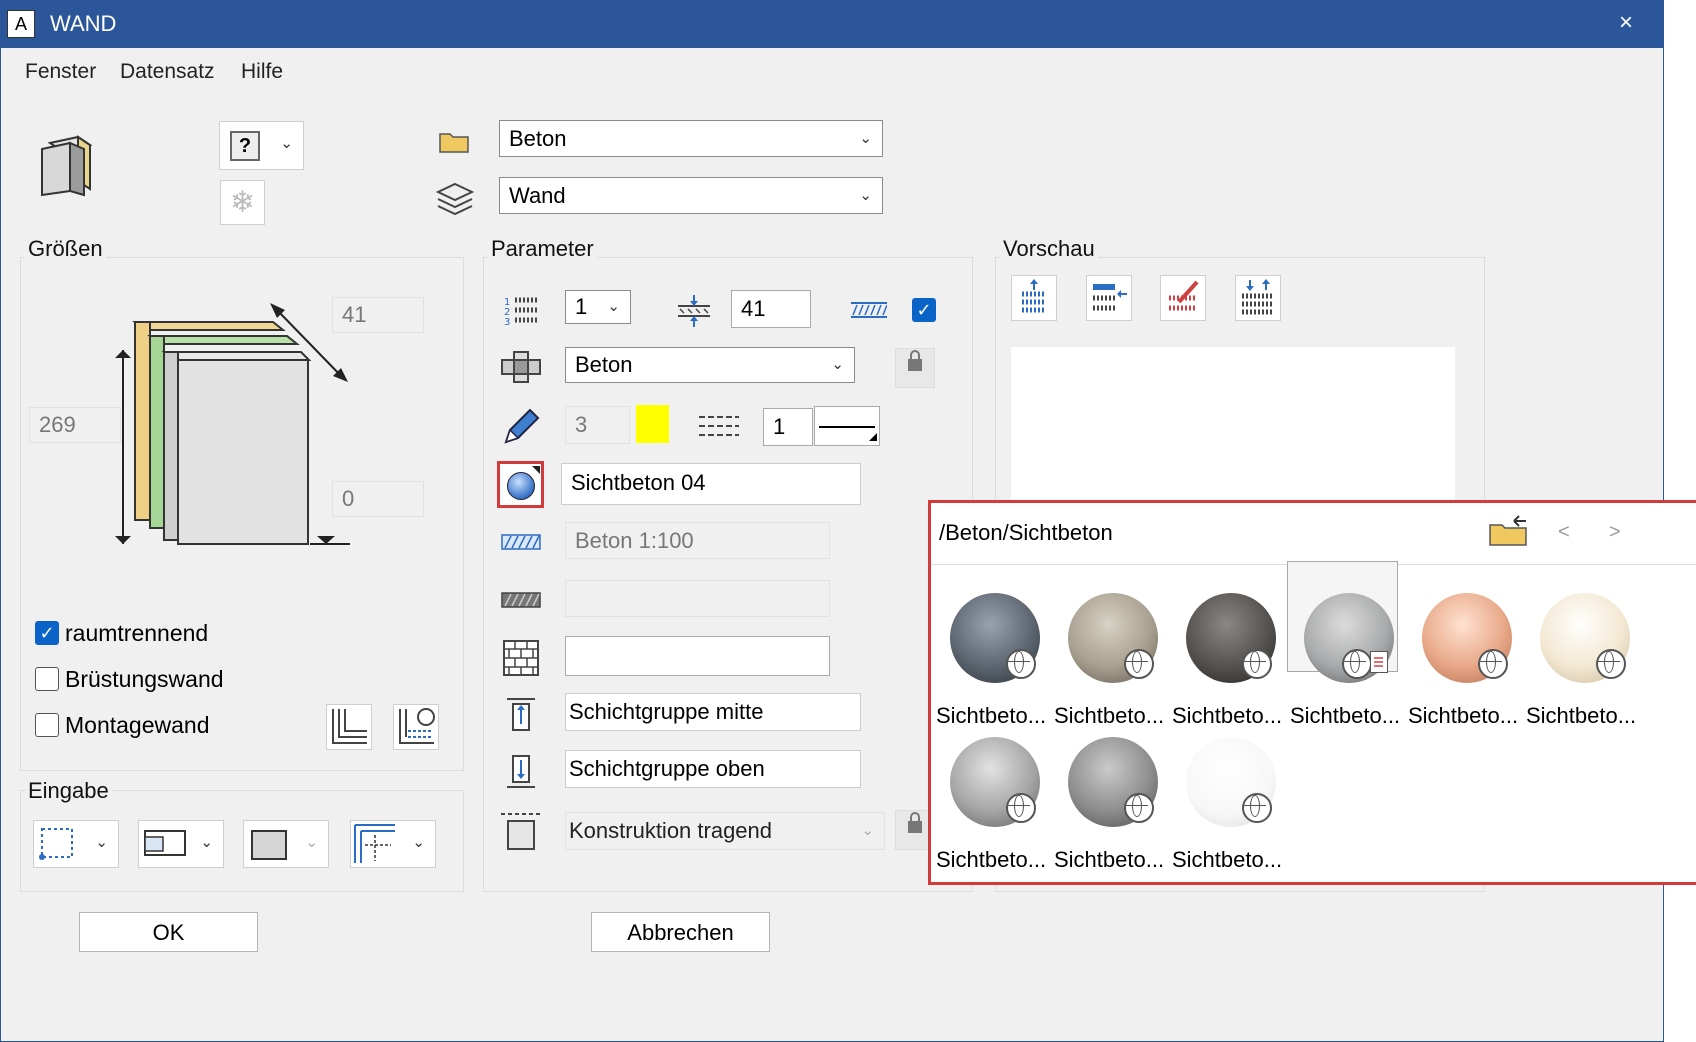 This screenshot has width=1696, height=1042. I want to click on layer-combo: Wand ⌄, so click(691, 195).